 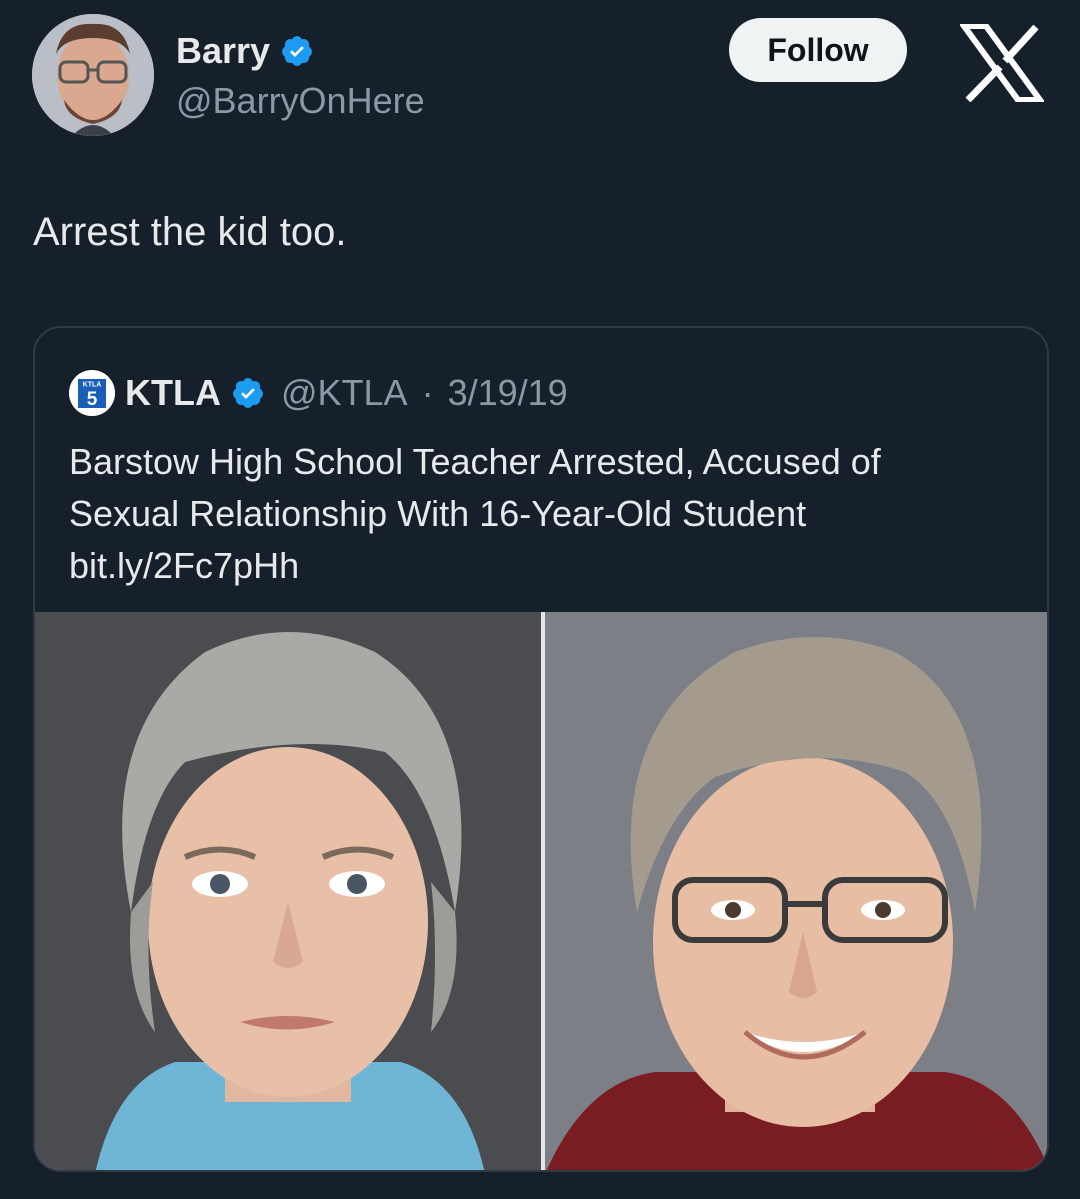 What do you see at coordinates (92, 385) in the screenshot?
I see `svg-text: KTLA` at bounding box center [92, 385].